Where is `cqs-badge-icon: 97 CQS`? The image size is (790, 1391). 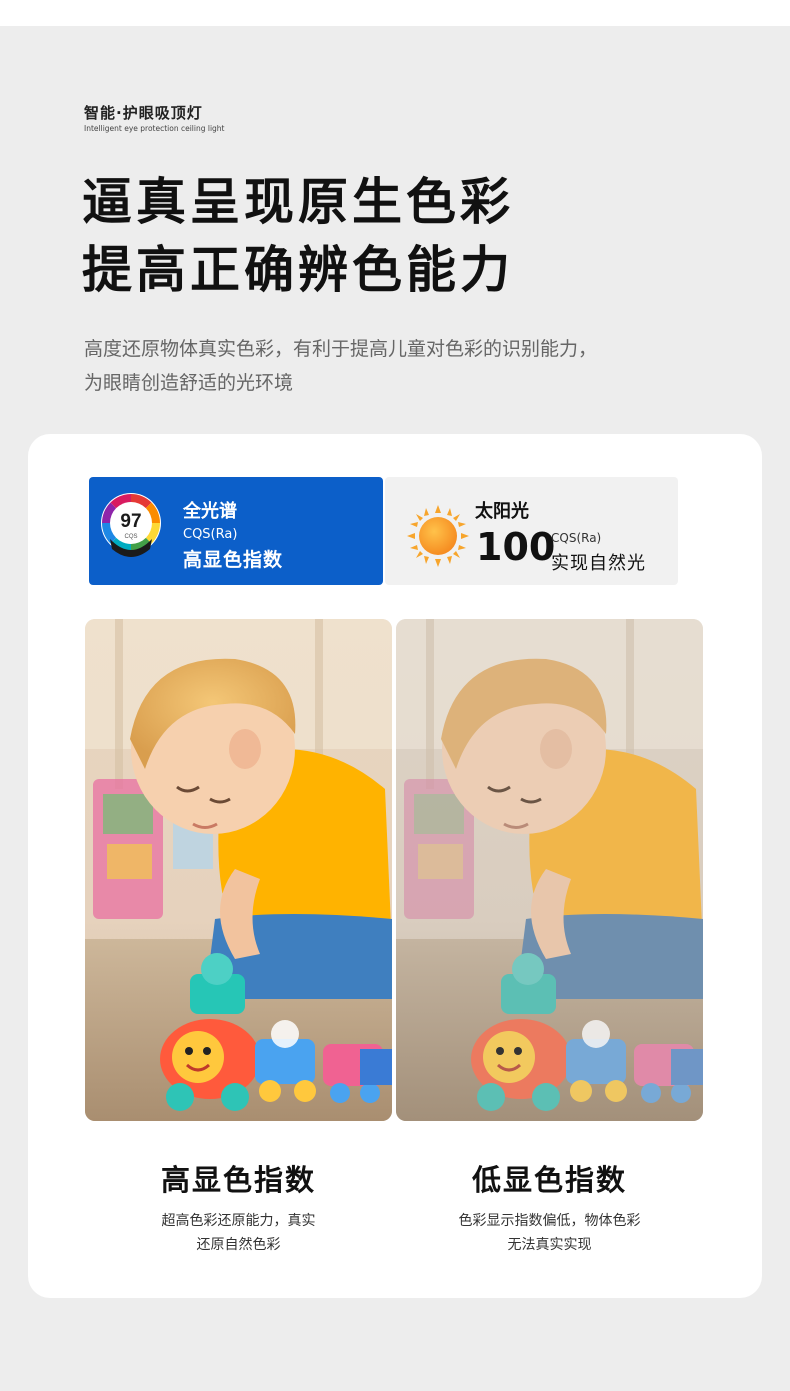 cqs-badge-icon: 97 CQS is located at coordinates (131, 527).